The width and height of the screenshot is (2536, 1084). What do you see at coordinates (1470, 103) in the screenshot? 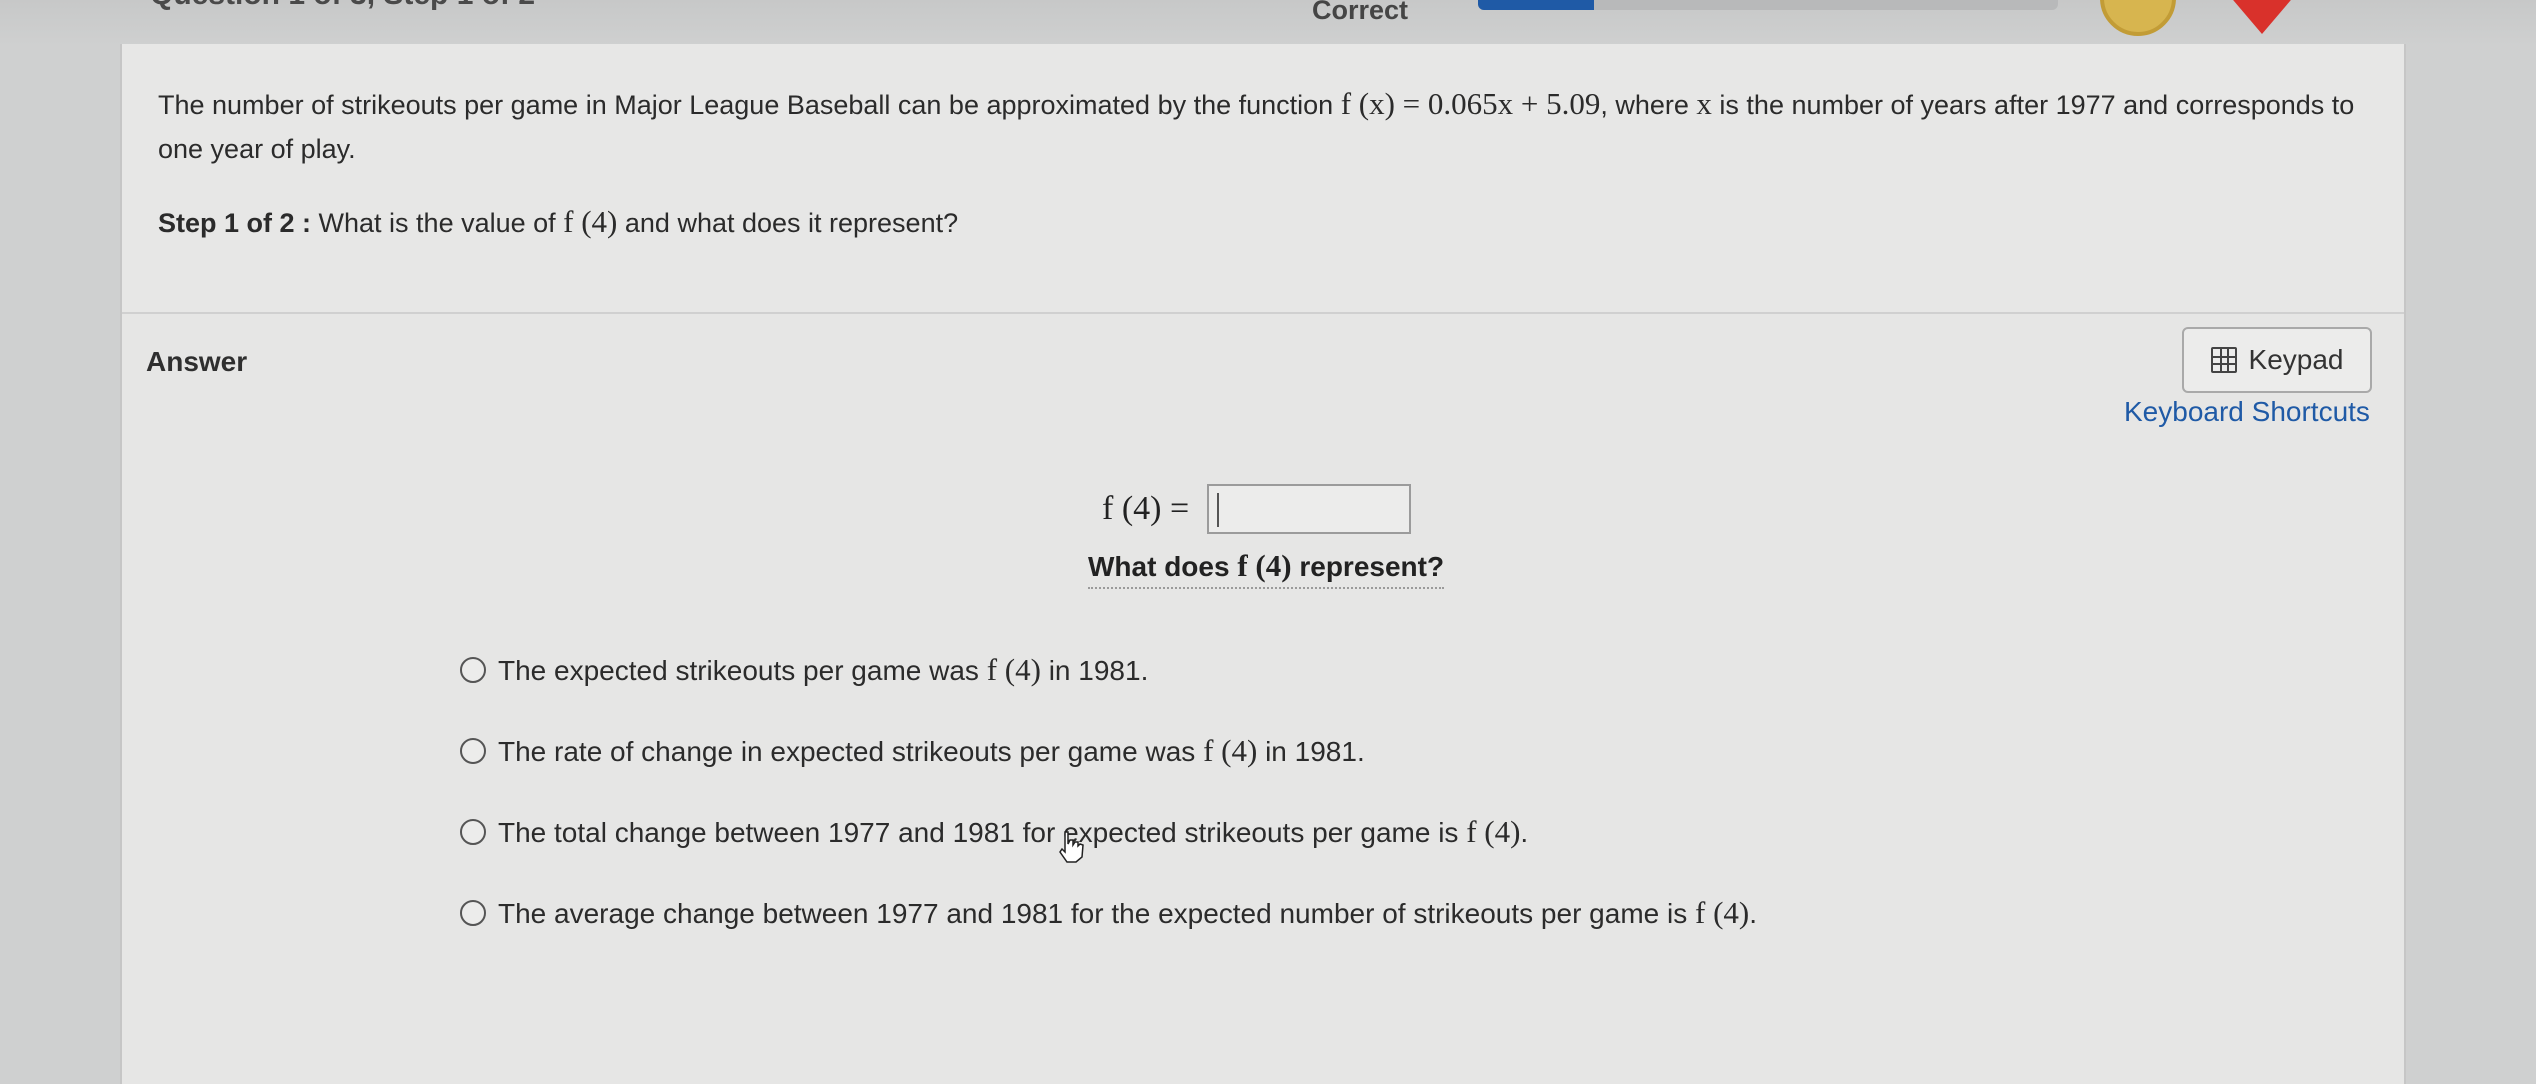
I see `function-expression: f (x) = 0.065x + 5.09` at bounding box center [1470, 103].